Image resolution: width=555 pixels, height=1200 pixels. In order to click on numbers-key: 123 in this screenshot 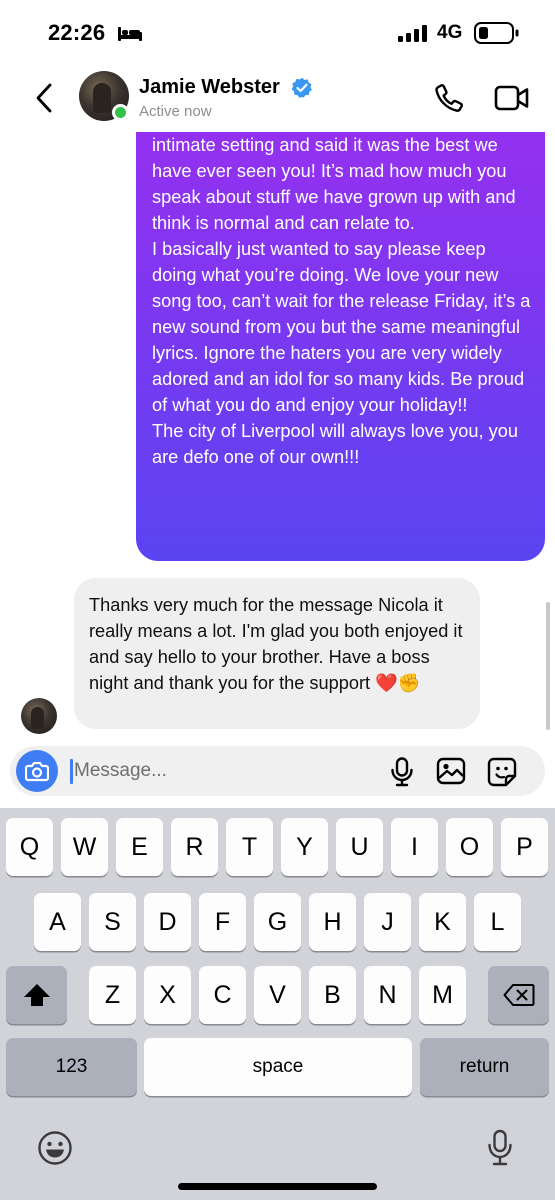, I will do `click(71, 1067)`.